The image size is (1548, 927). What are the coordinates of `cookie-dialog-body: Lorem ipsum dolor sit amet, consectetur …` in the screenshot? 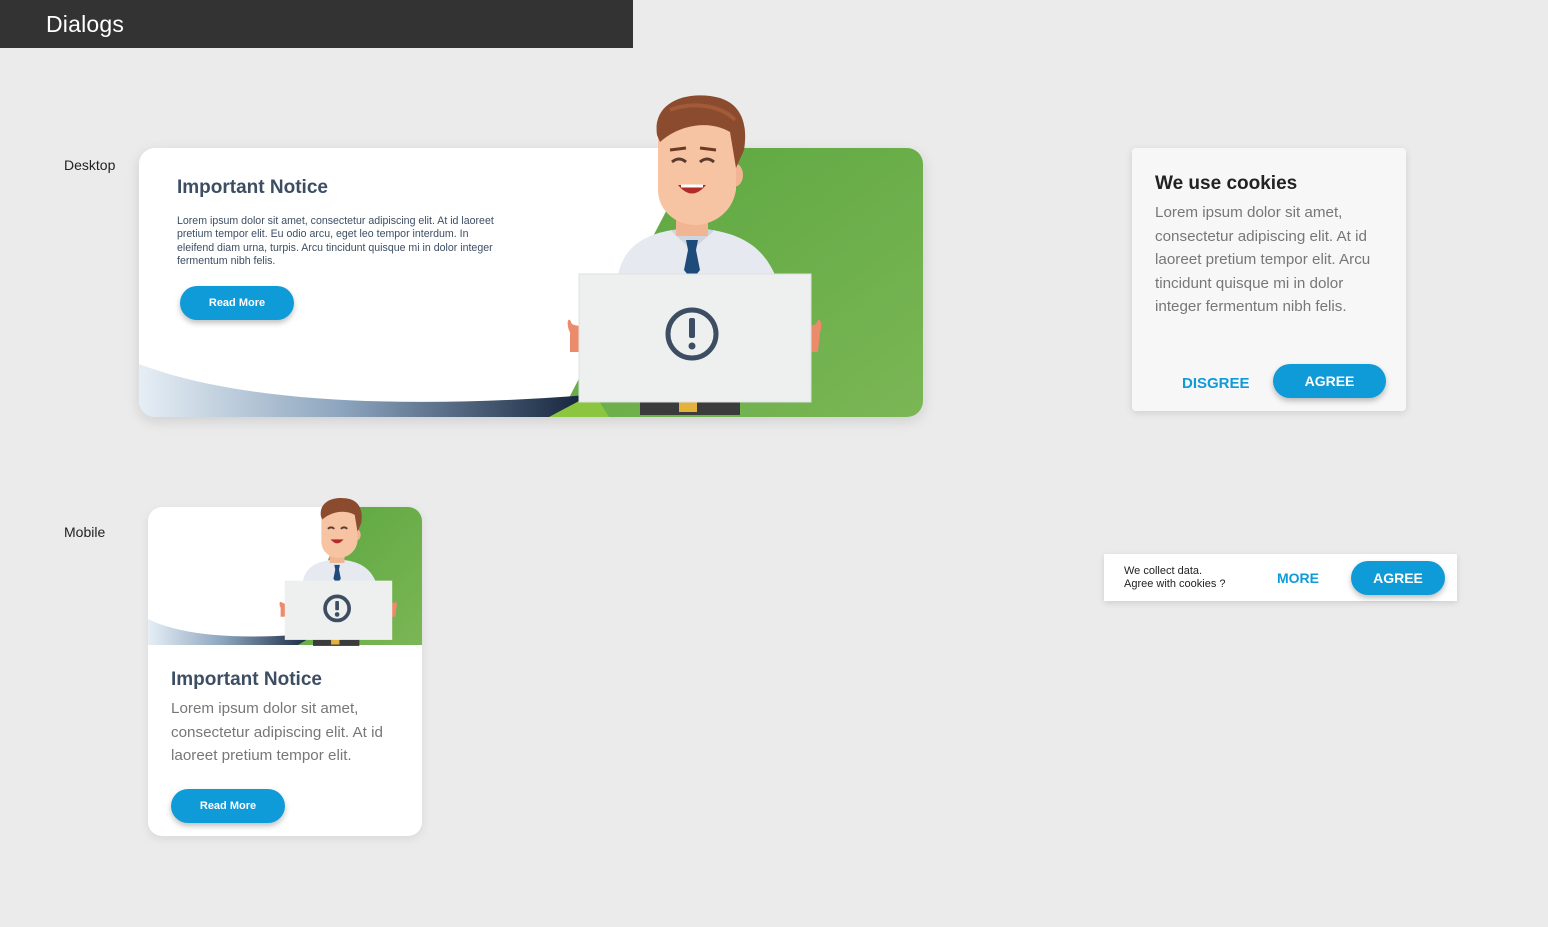 It's located at (1263, 259).